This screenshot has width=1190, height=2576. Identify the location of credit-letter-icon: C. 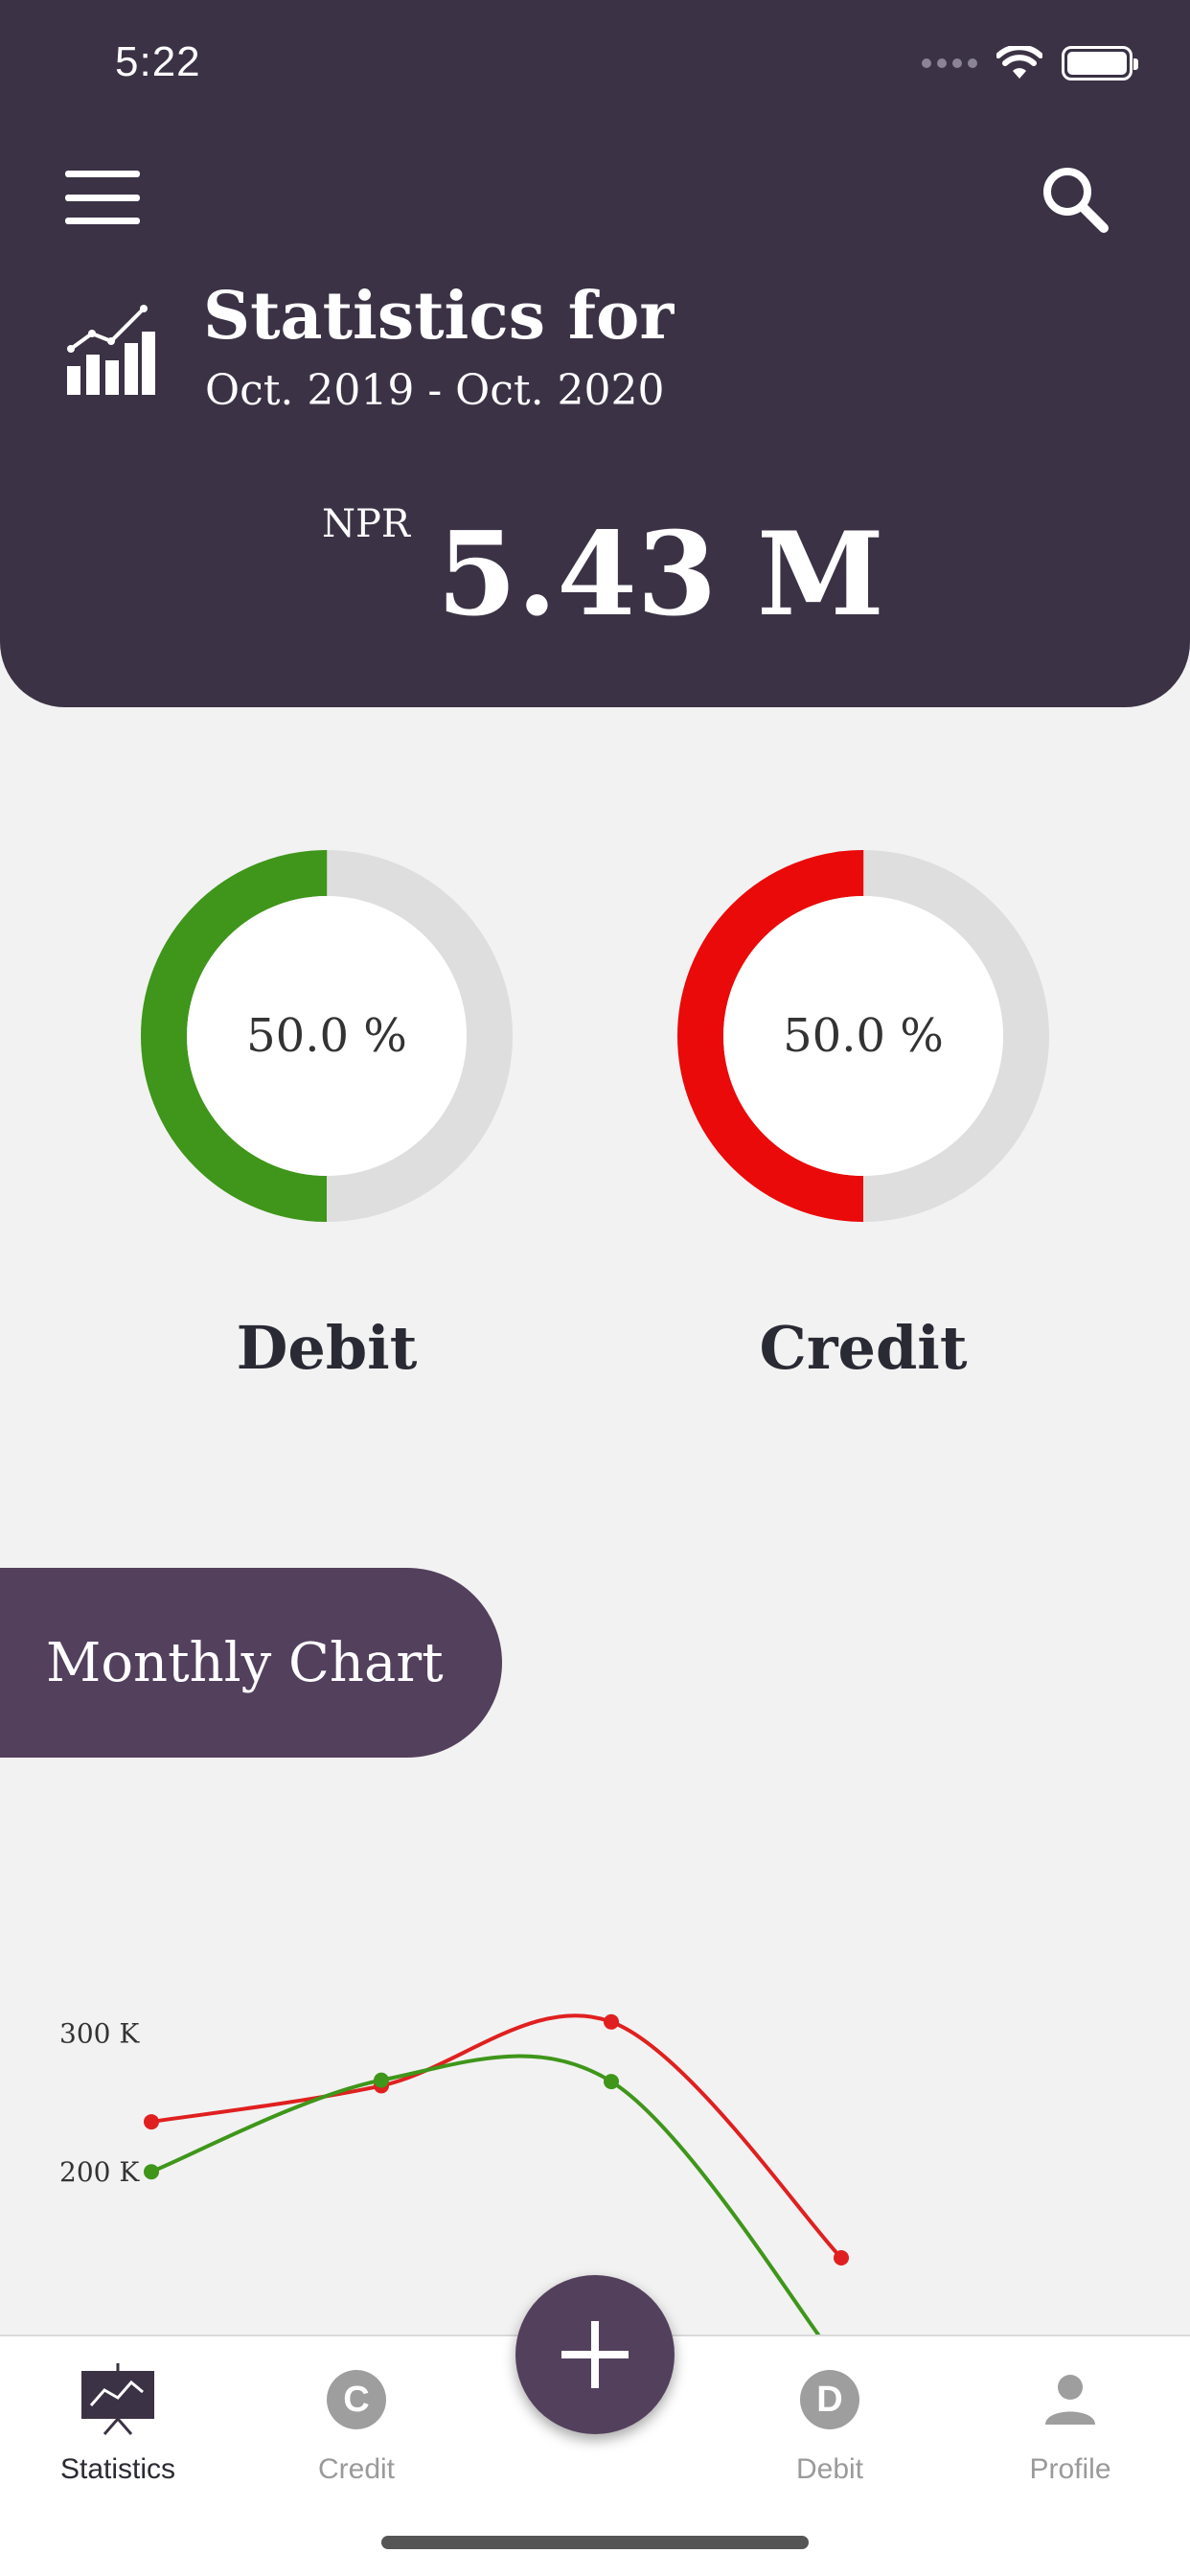
(357, 2399).